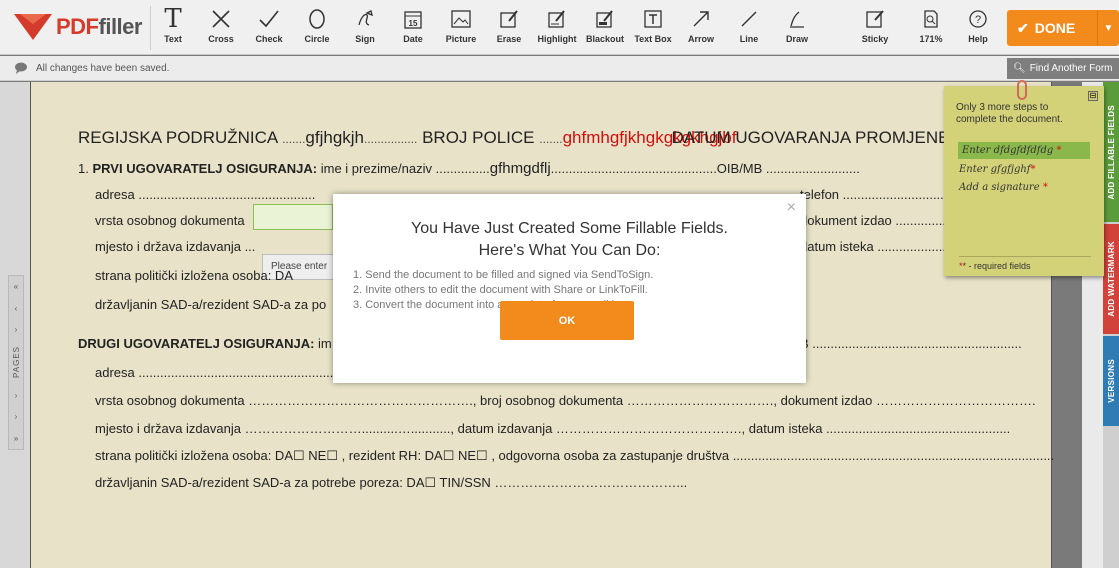 This screenshot has width=1119, height=568. I want to click on doc-line-s1-vrsta: vrsta osobnog dokumenta, so click(170, 220).